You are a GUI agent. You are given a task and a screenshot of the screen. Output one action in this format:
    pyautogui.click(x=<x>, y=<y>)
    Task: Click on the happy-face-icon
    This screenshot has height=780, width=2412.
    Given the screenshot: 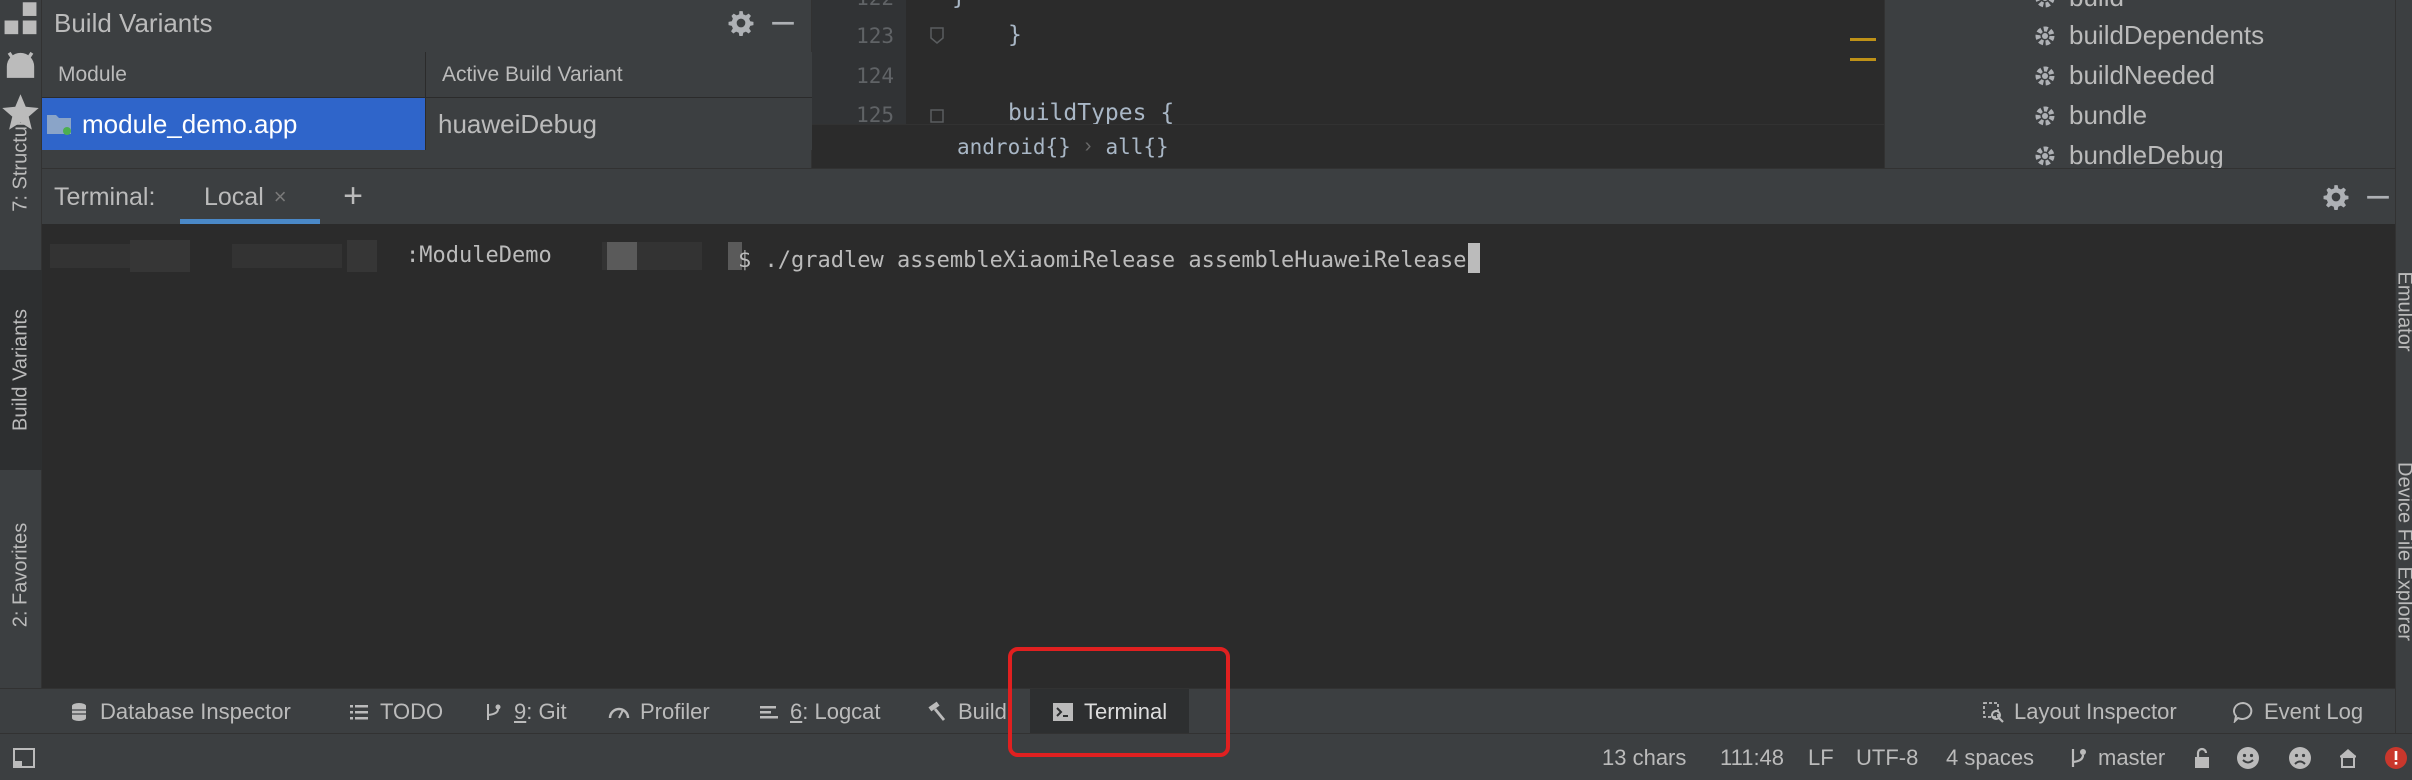 What is the action you would take?
    pyautogui.click(x=2248, y=757)
    